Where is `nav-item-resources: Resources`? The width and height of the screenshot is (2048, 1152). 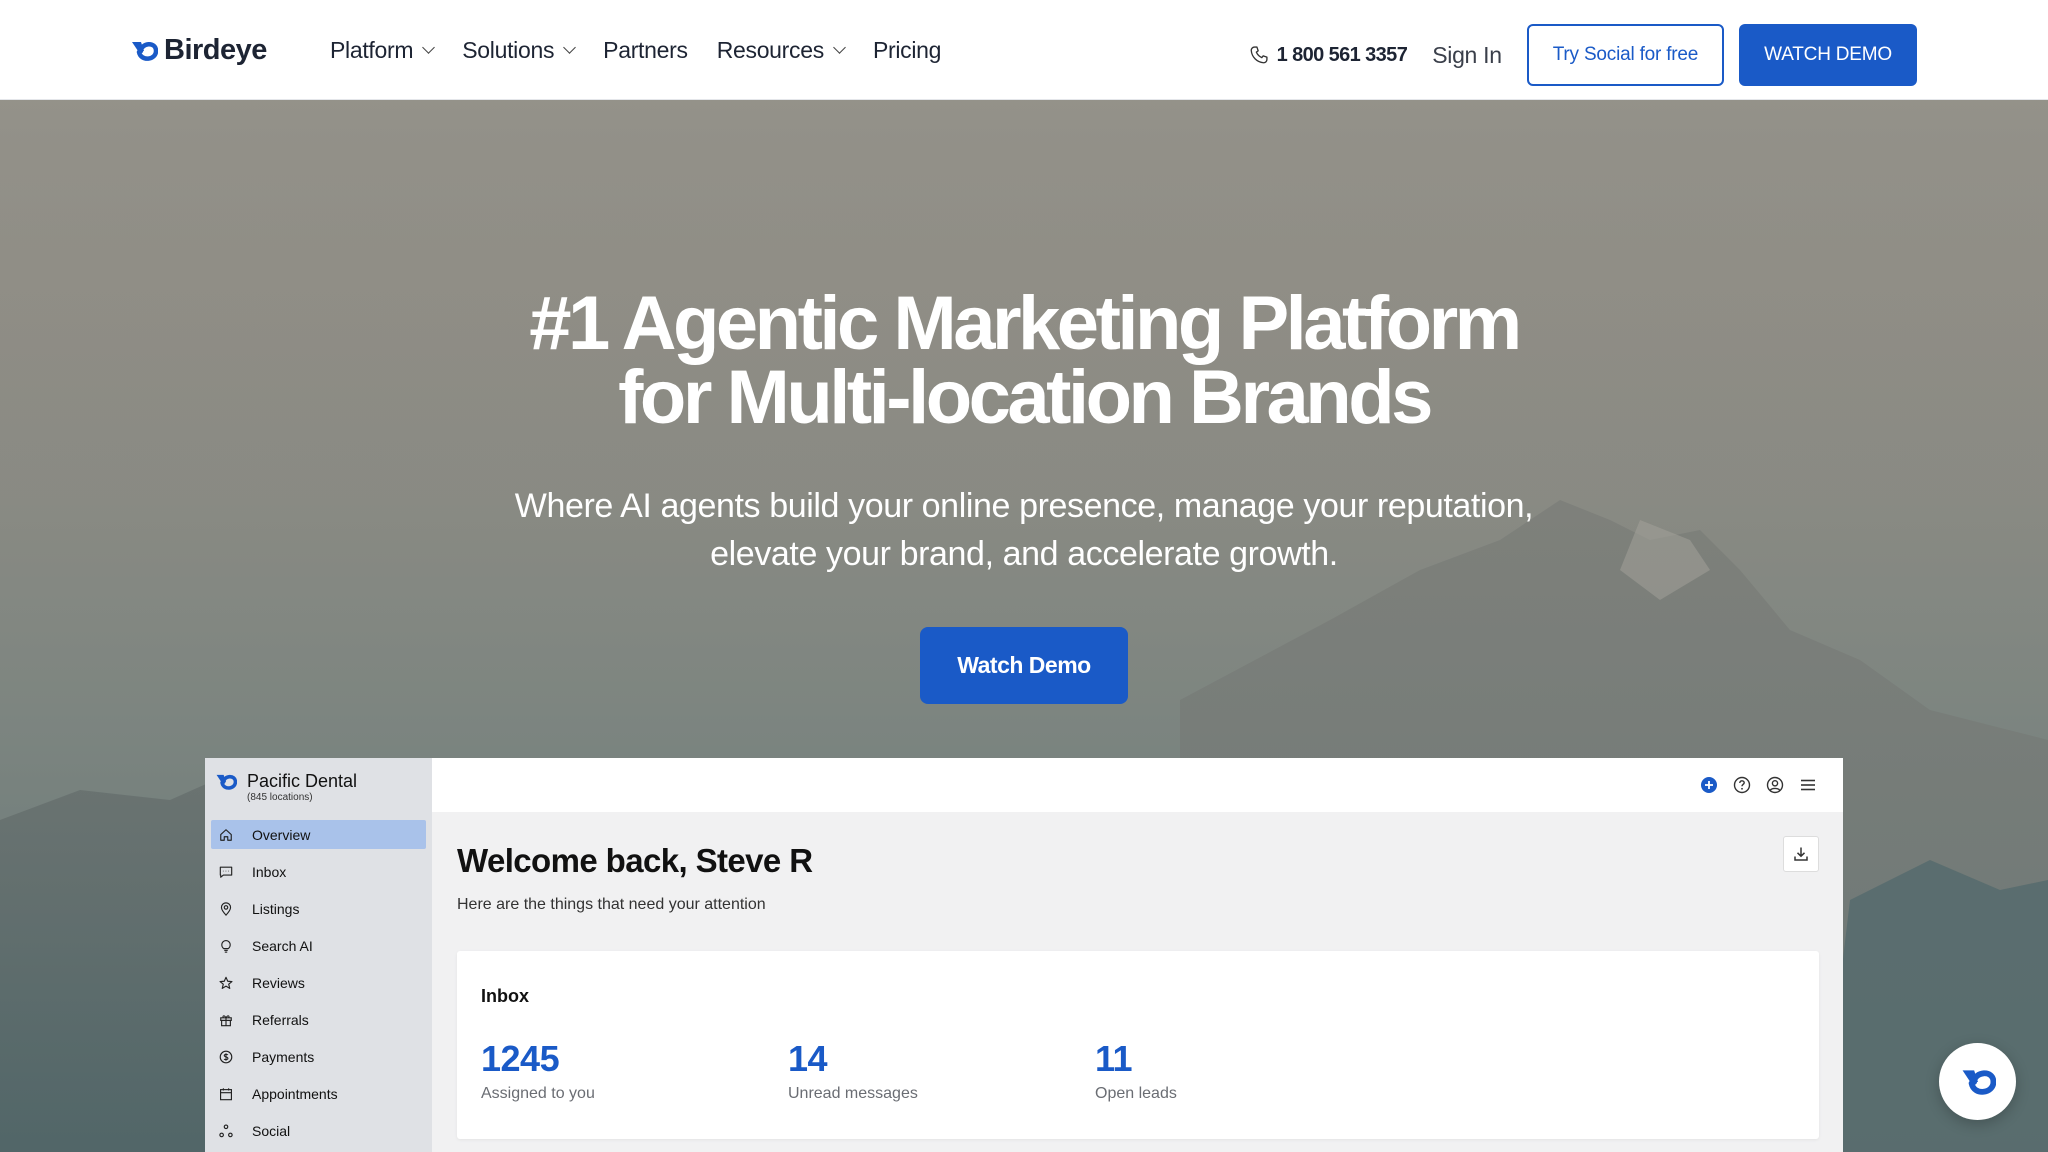
nav-item-resources: Resources is located at coordinates (781, 50).